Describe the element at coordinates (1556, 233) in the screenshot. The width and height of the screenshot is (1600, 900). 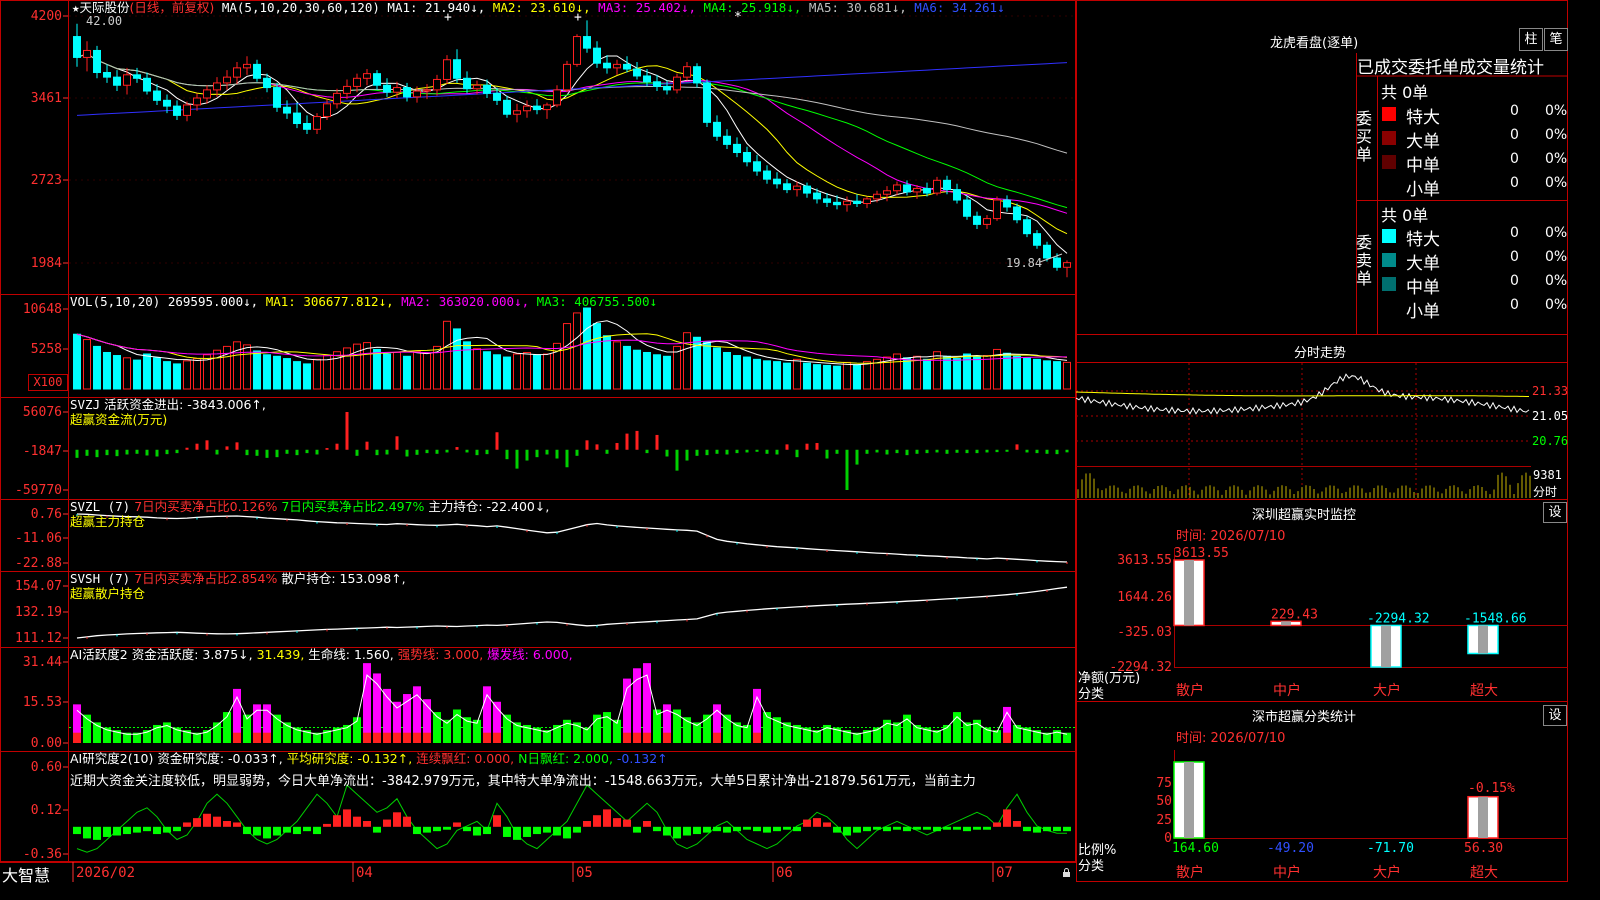
I see `sell-row-pct: 0%` at that location.